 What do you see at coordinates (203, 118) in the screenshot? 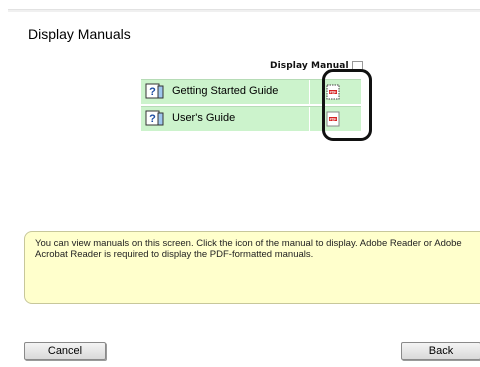
I see `manual-name: User's Guide` at bounding box center [203, 118].